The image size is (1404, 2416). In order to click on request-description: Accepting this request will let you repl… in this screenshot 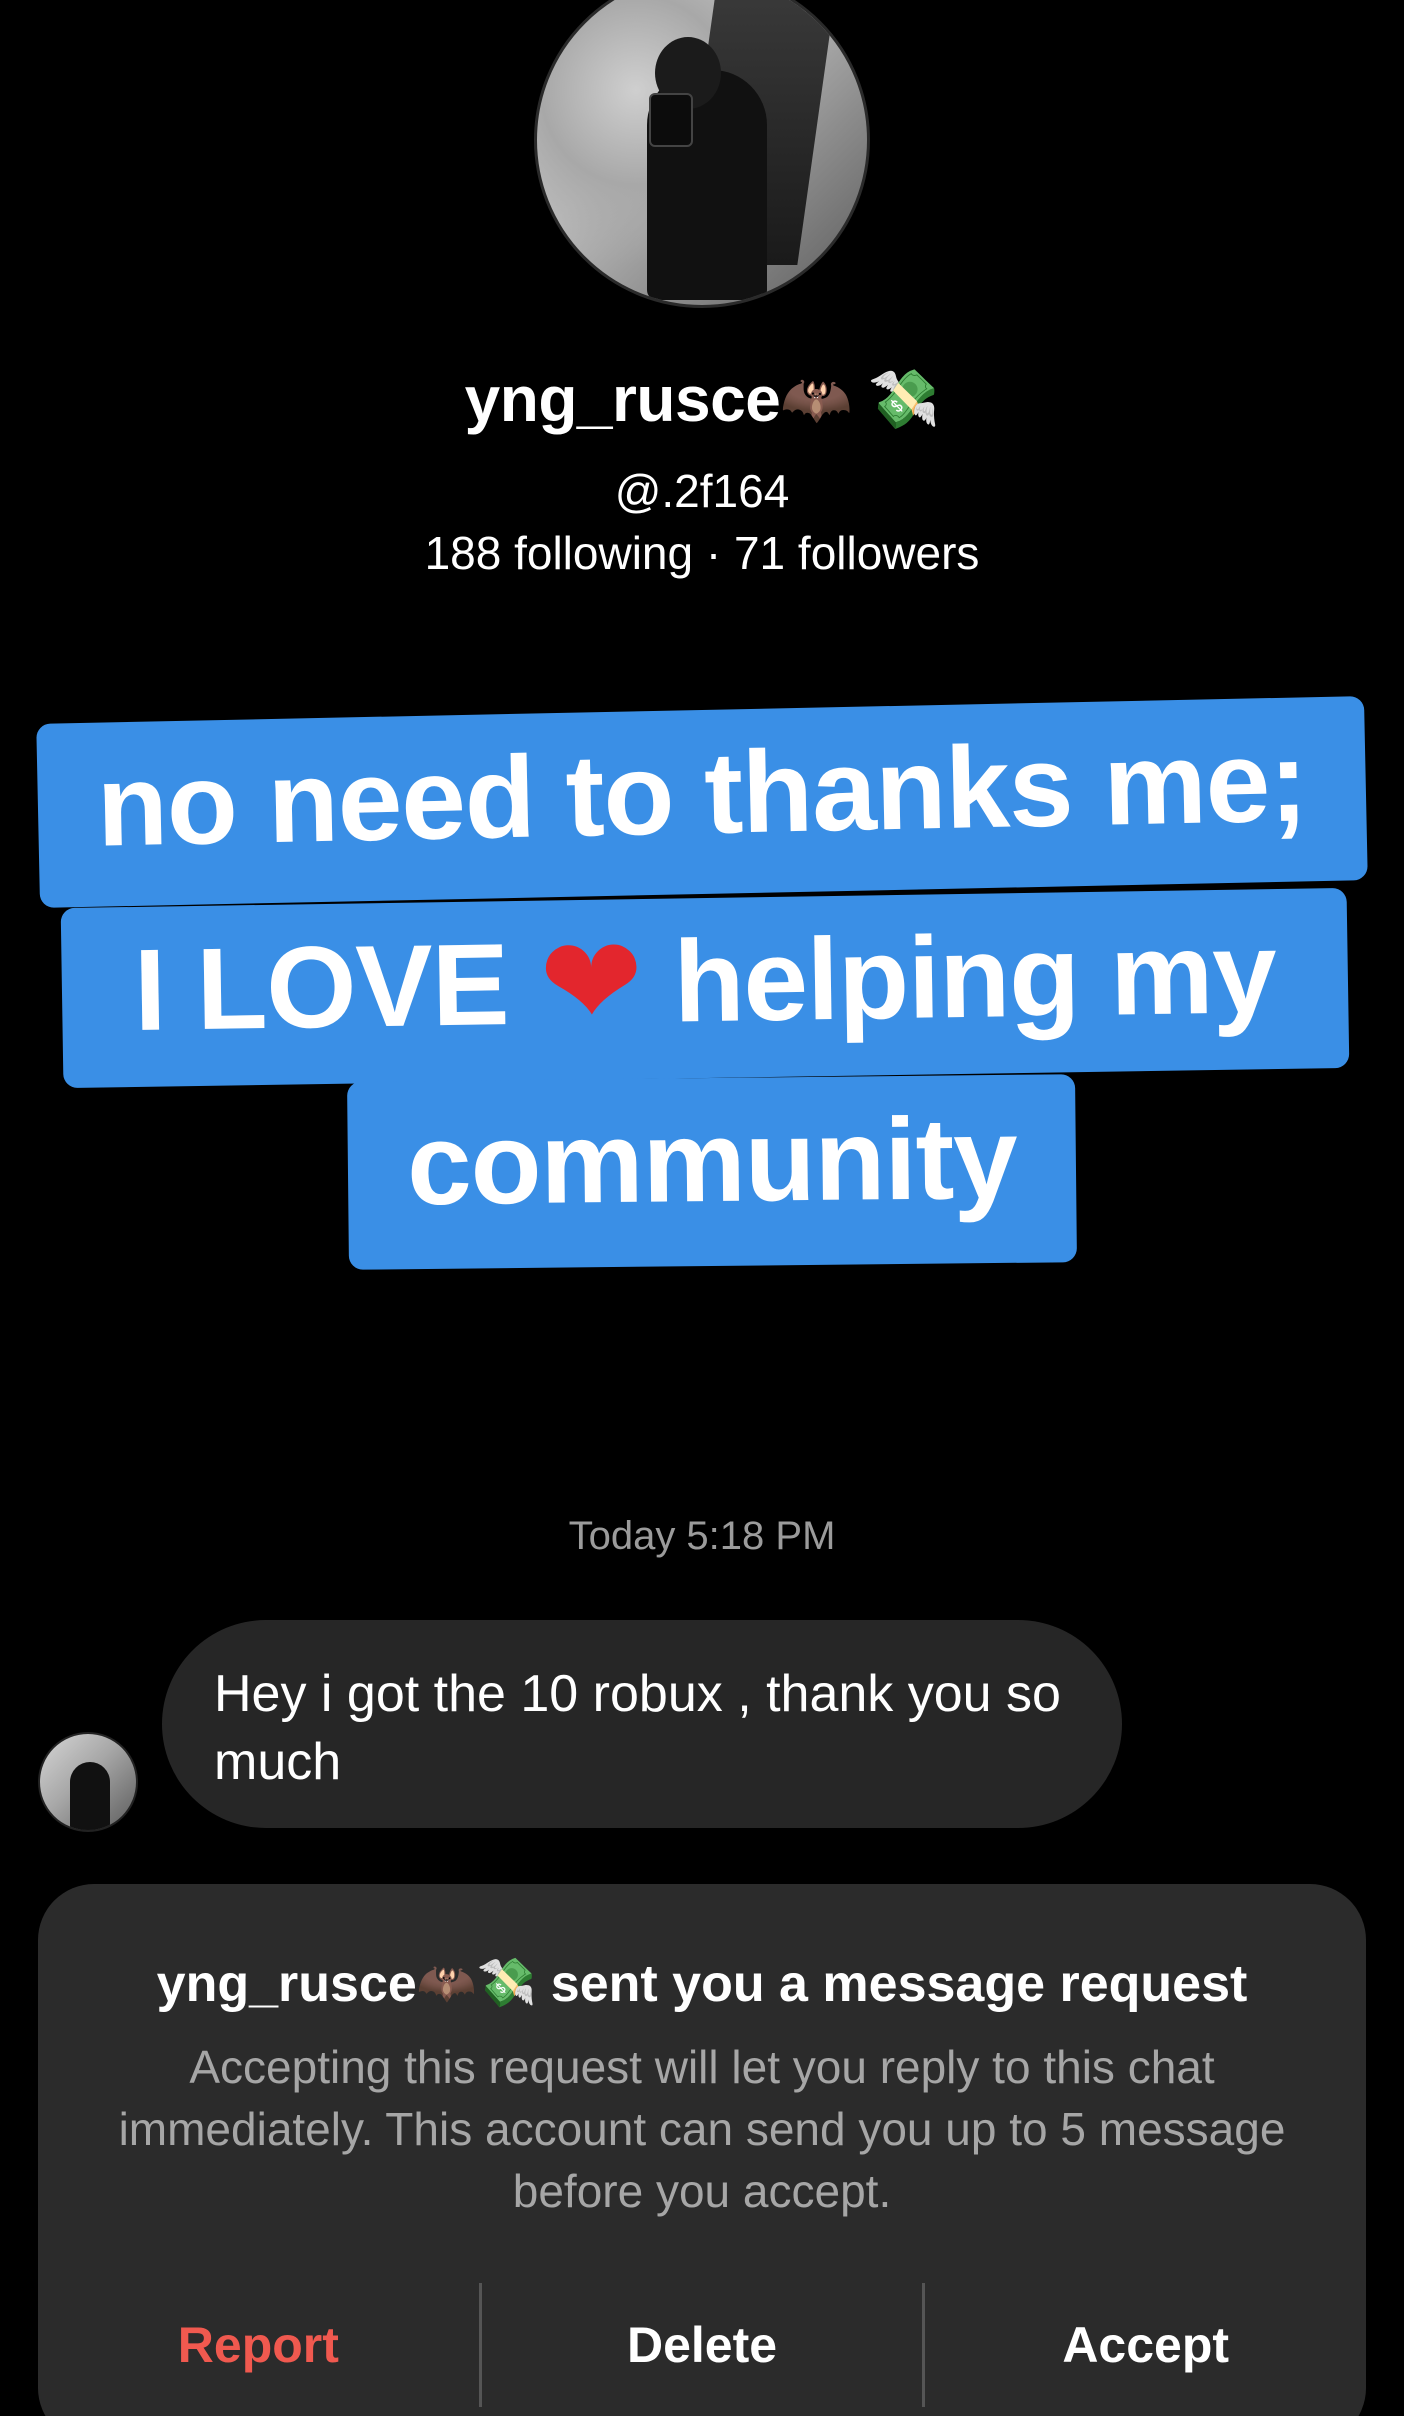, I will do `click(702, 2129)`.